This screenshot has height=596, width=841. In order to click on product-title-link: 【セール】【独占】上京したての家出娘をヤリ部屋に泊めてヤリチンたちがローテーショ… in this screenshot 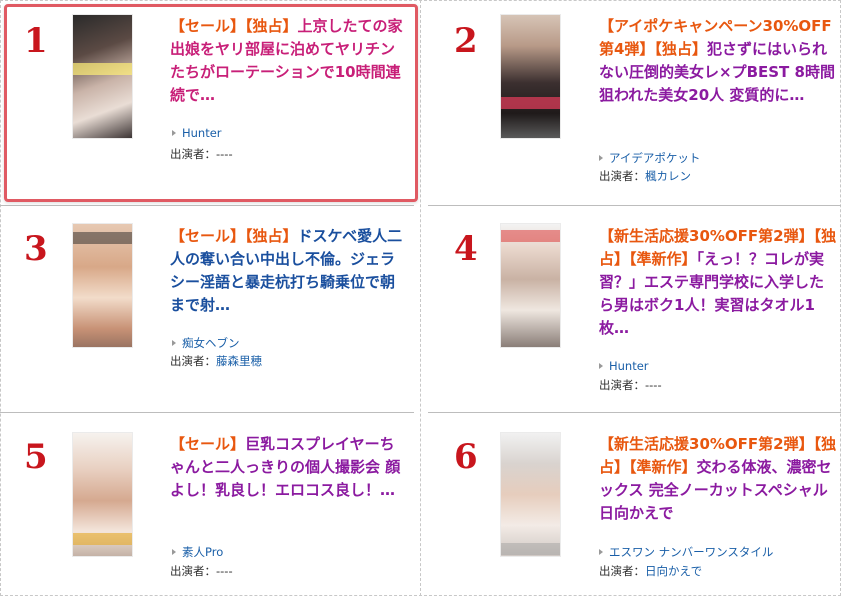, I will do `click(289, 61)`.